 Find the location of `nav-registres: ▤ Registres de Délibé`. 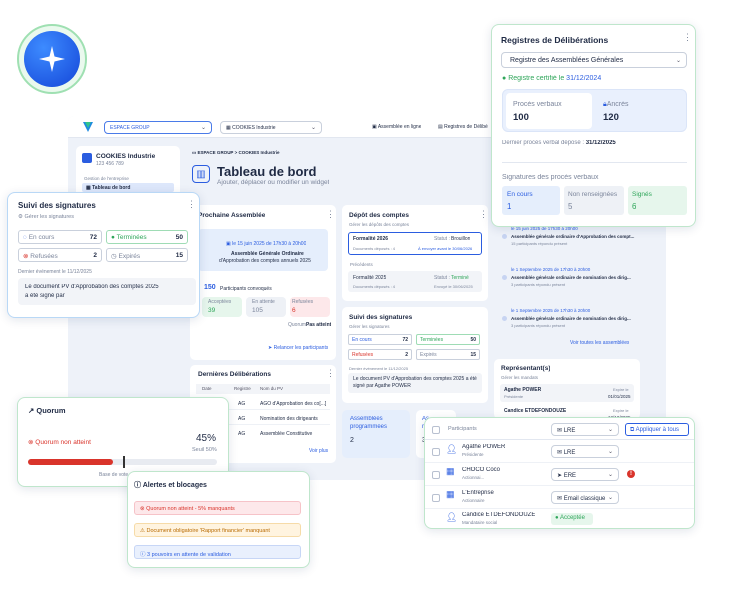

nav-registres: ▤ Registres de Délibé is located at coordinates (463, 127).